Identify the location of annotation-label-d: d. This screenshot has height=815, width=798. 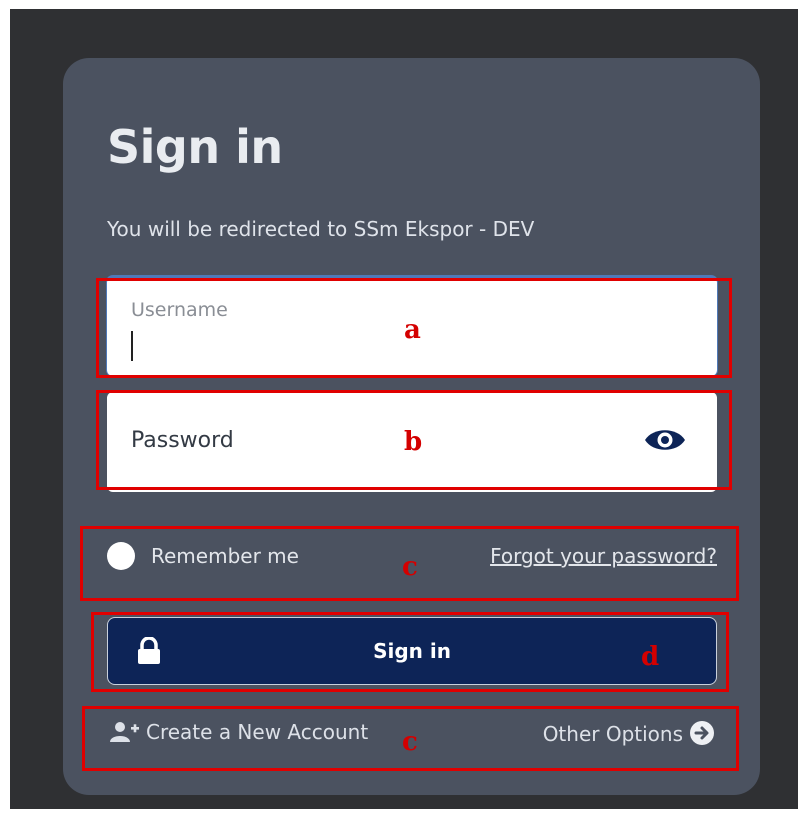
(650, 657).